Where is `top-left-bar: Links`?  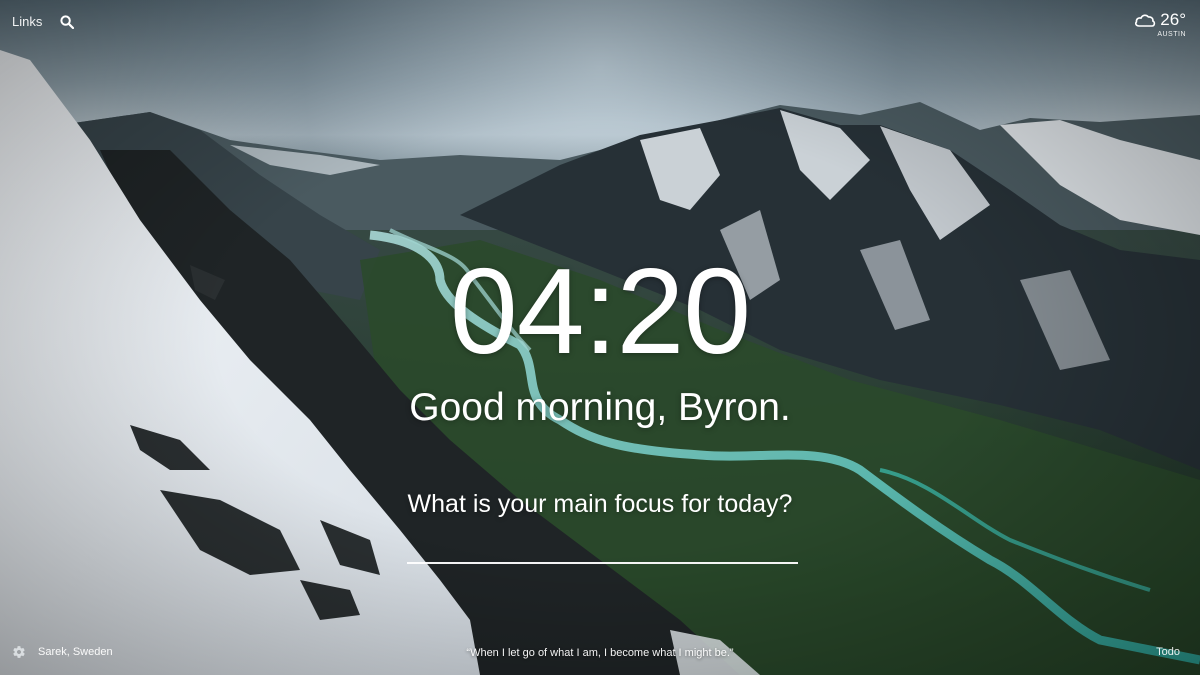
top-left-bar: Links is located at coordinates (43, 21).